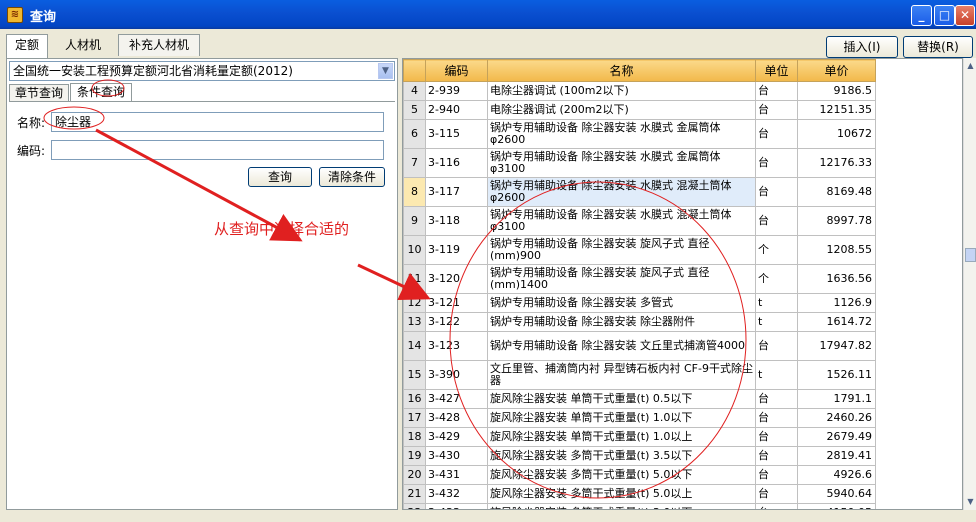  Describe the element at coordinates (836, 70) in the screenshot. I see `col-header-price: 单价` at that location.